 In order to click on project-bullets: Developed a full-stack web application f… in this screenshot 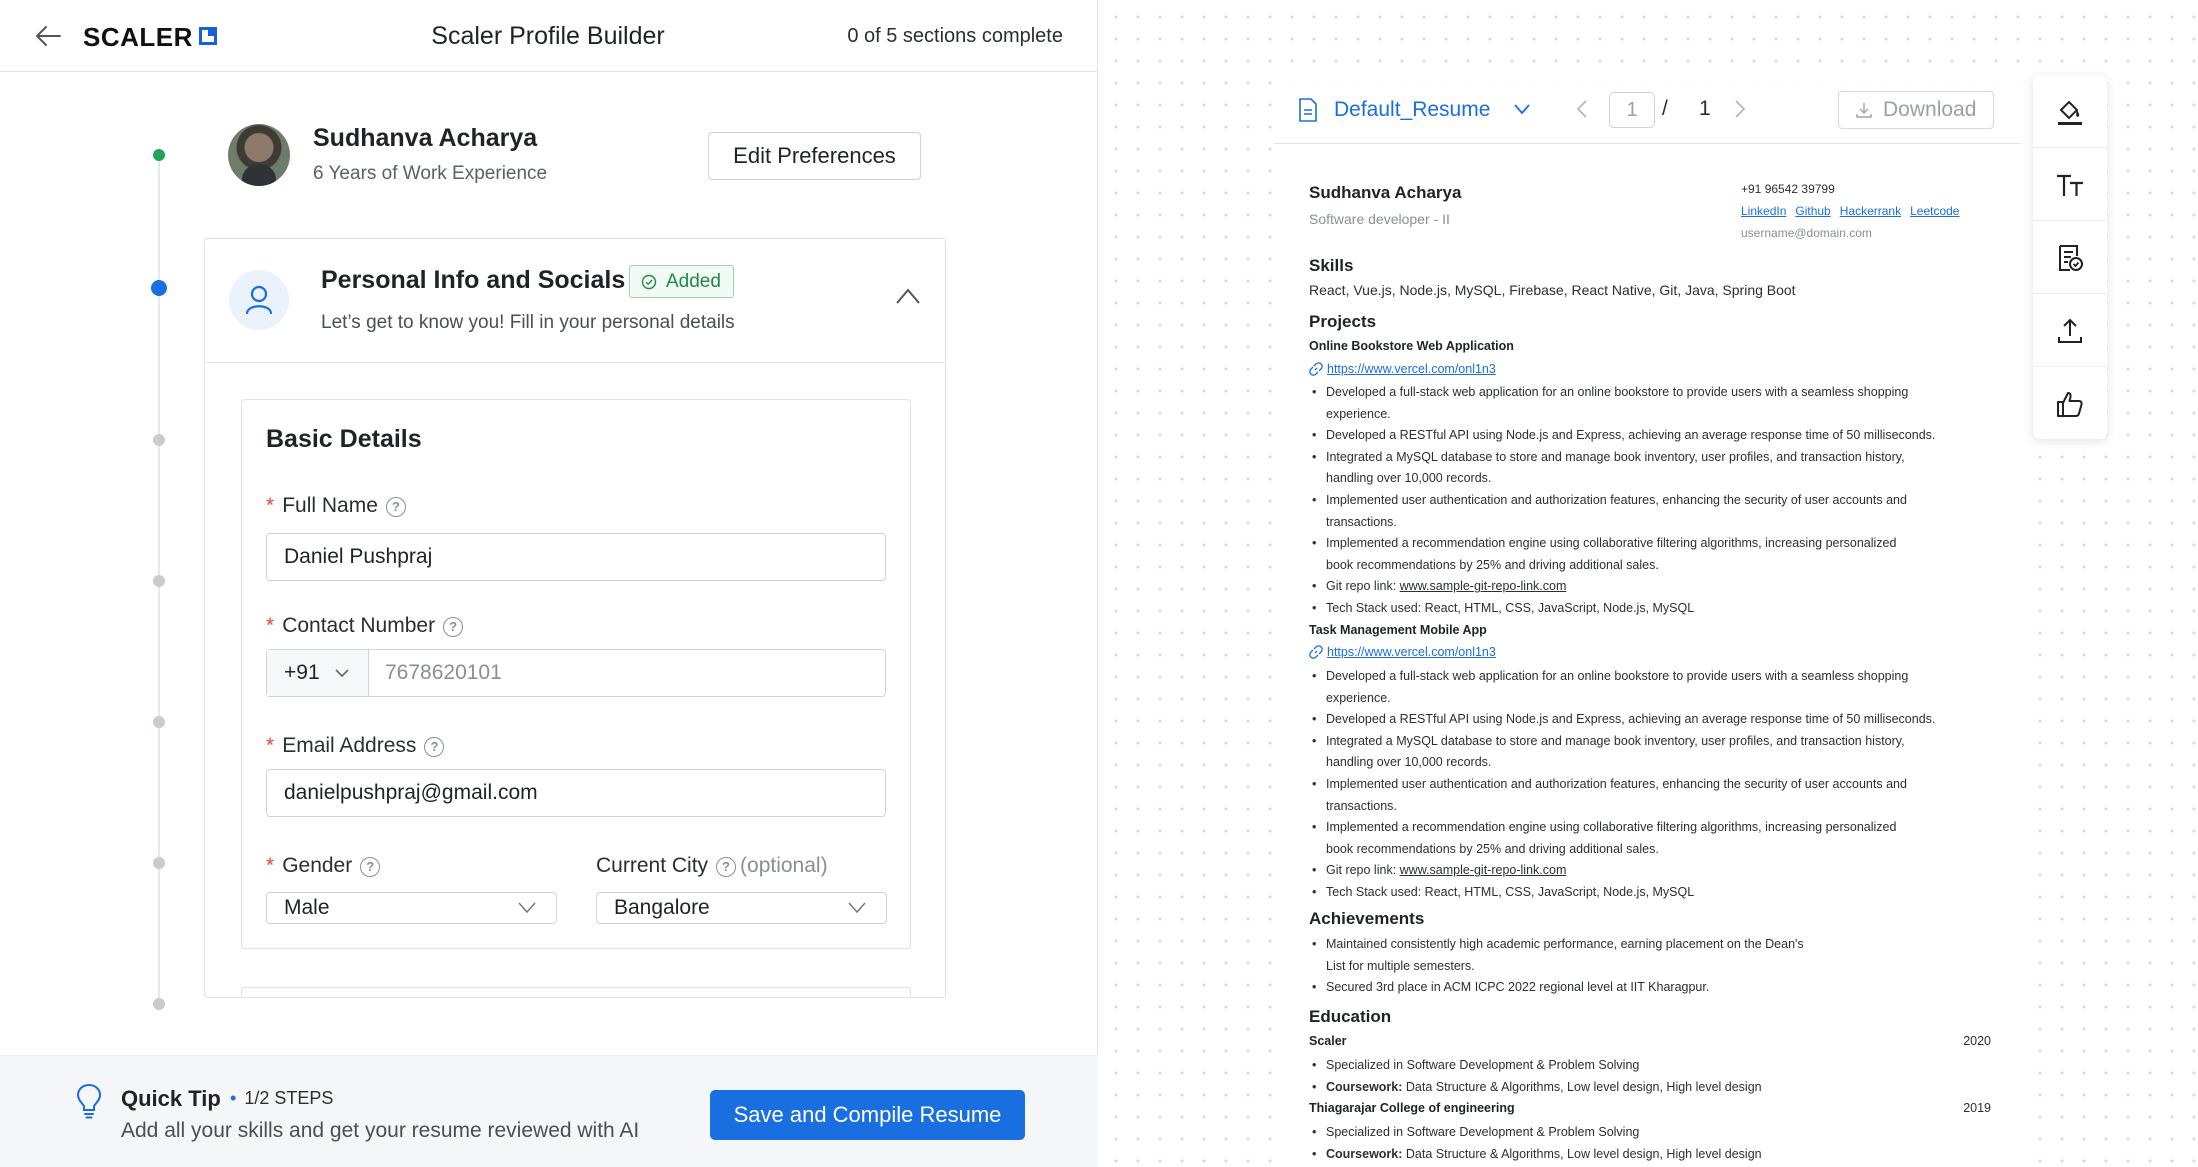, I will do `click(1654, 785)`.